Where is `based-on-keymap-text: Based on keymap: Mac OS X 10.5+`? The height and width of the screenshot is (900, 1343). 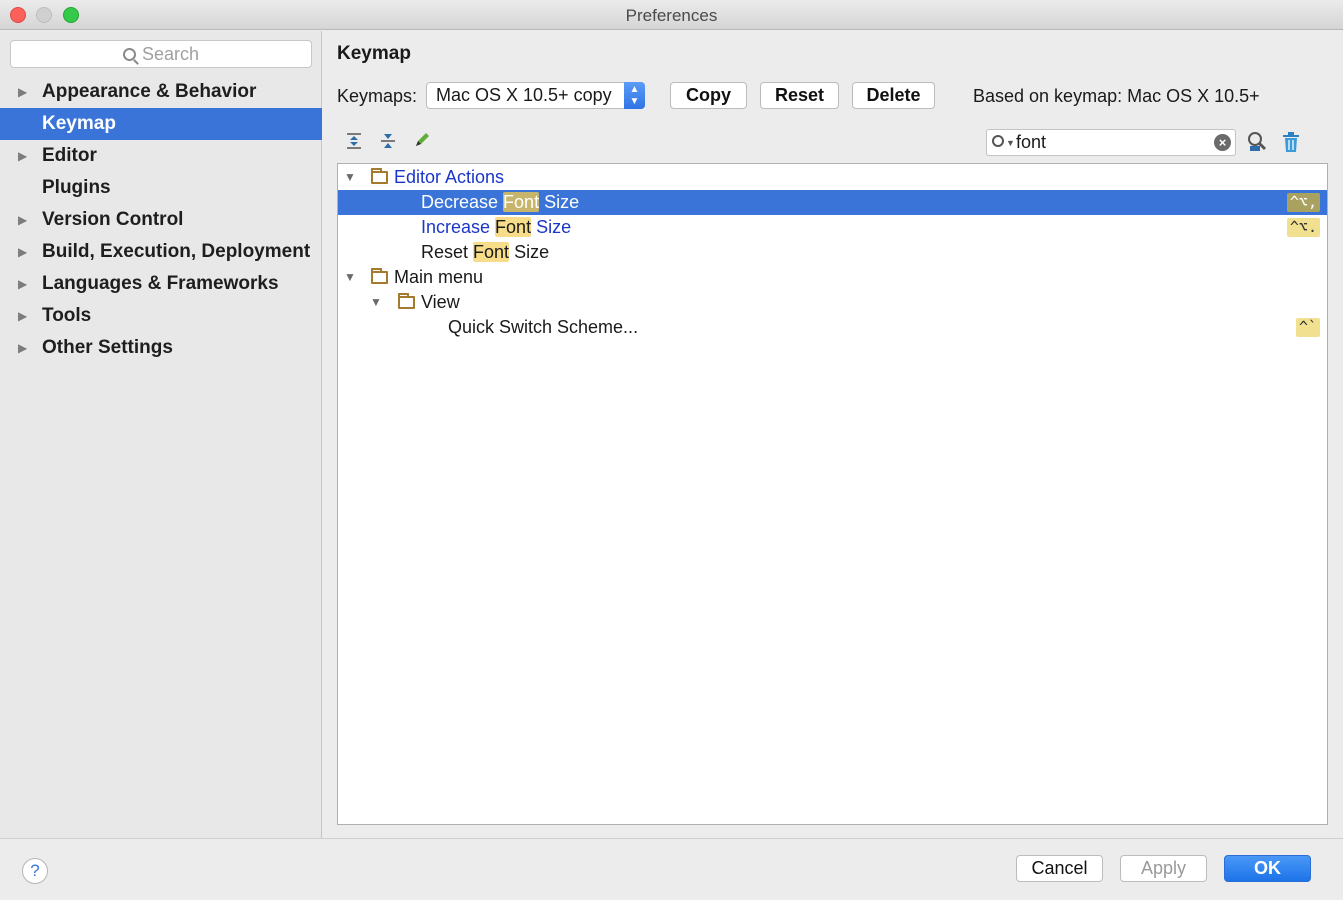
based-on-keymap-text: Based on keymap: Mac OS X 10.5+ is located at coordinates (1116, 96).